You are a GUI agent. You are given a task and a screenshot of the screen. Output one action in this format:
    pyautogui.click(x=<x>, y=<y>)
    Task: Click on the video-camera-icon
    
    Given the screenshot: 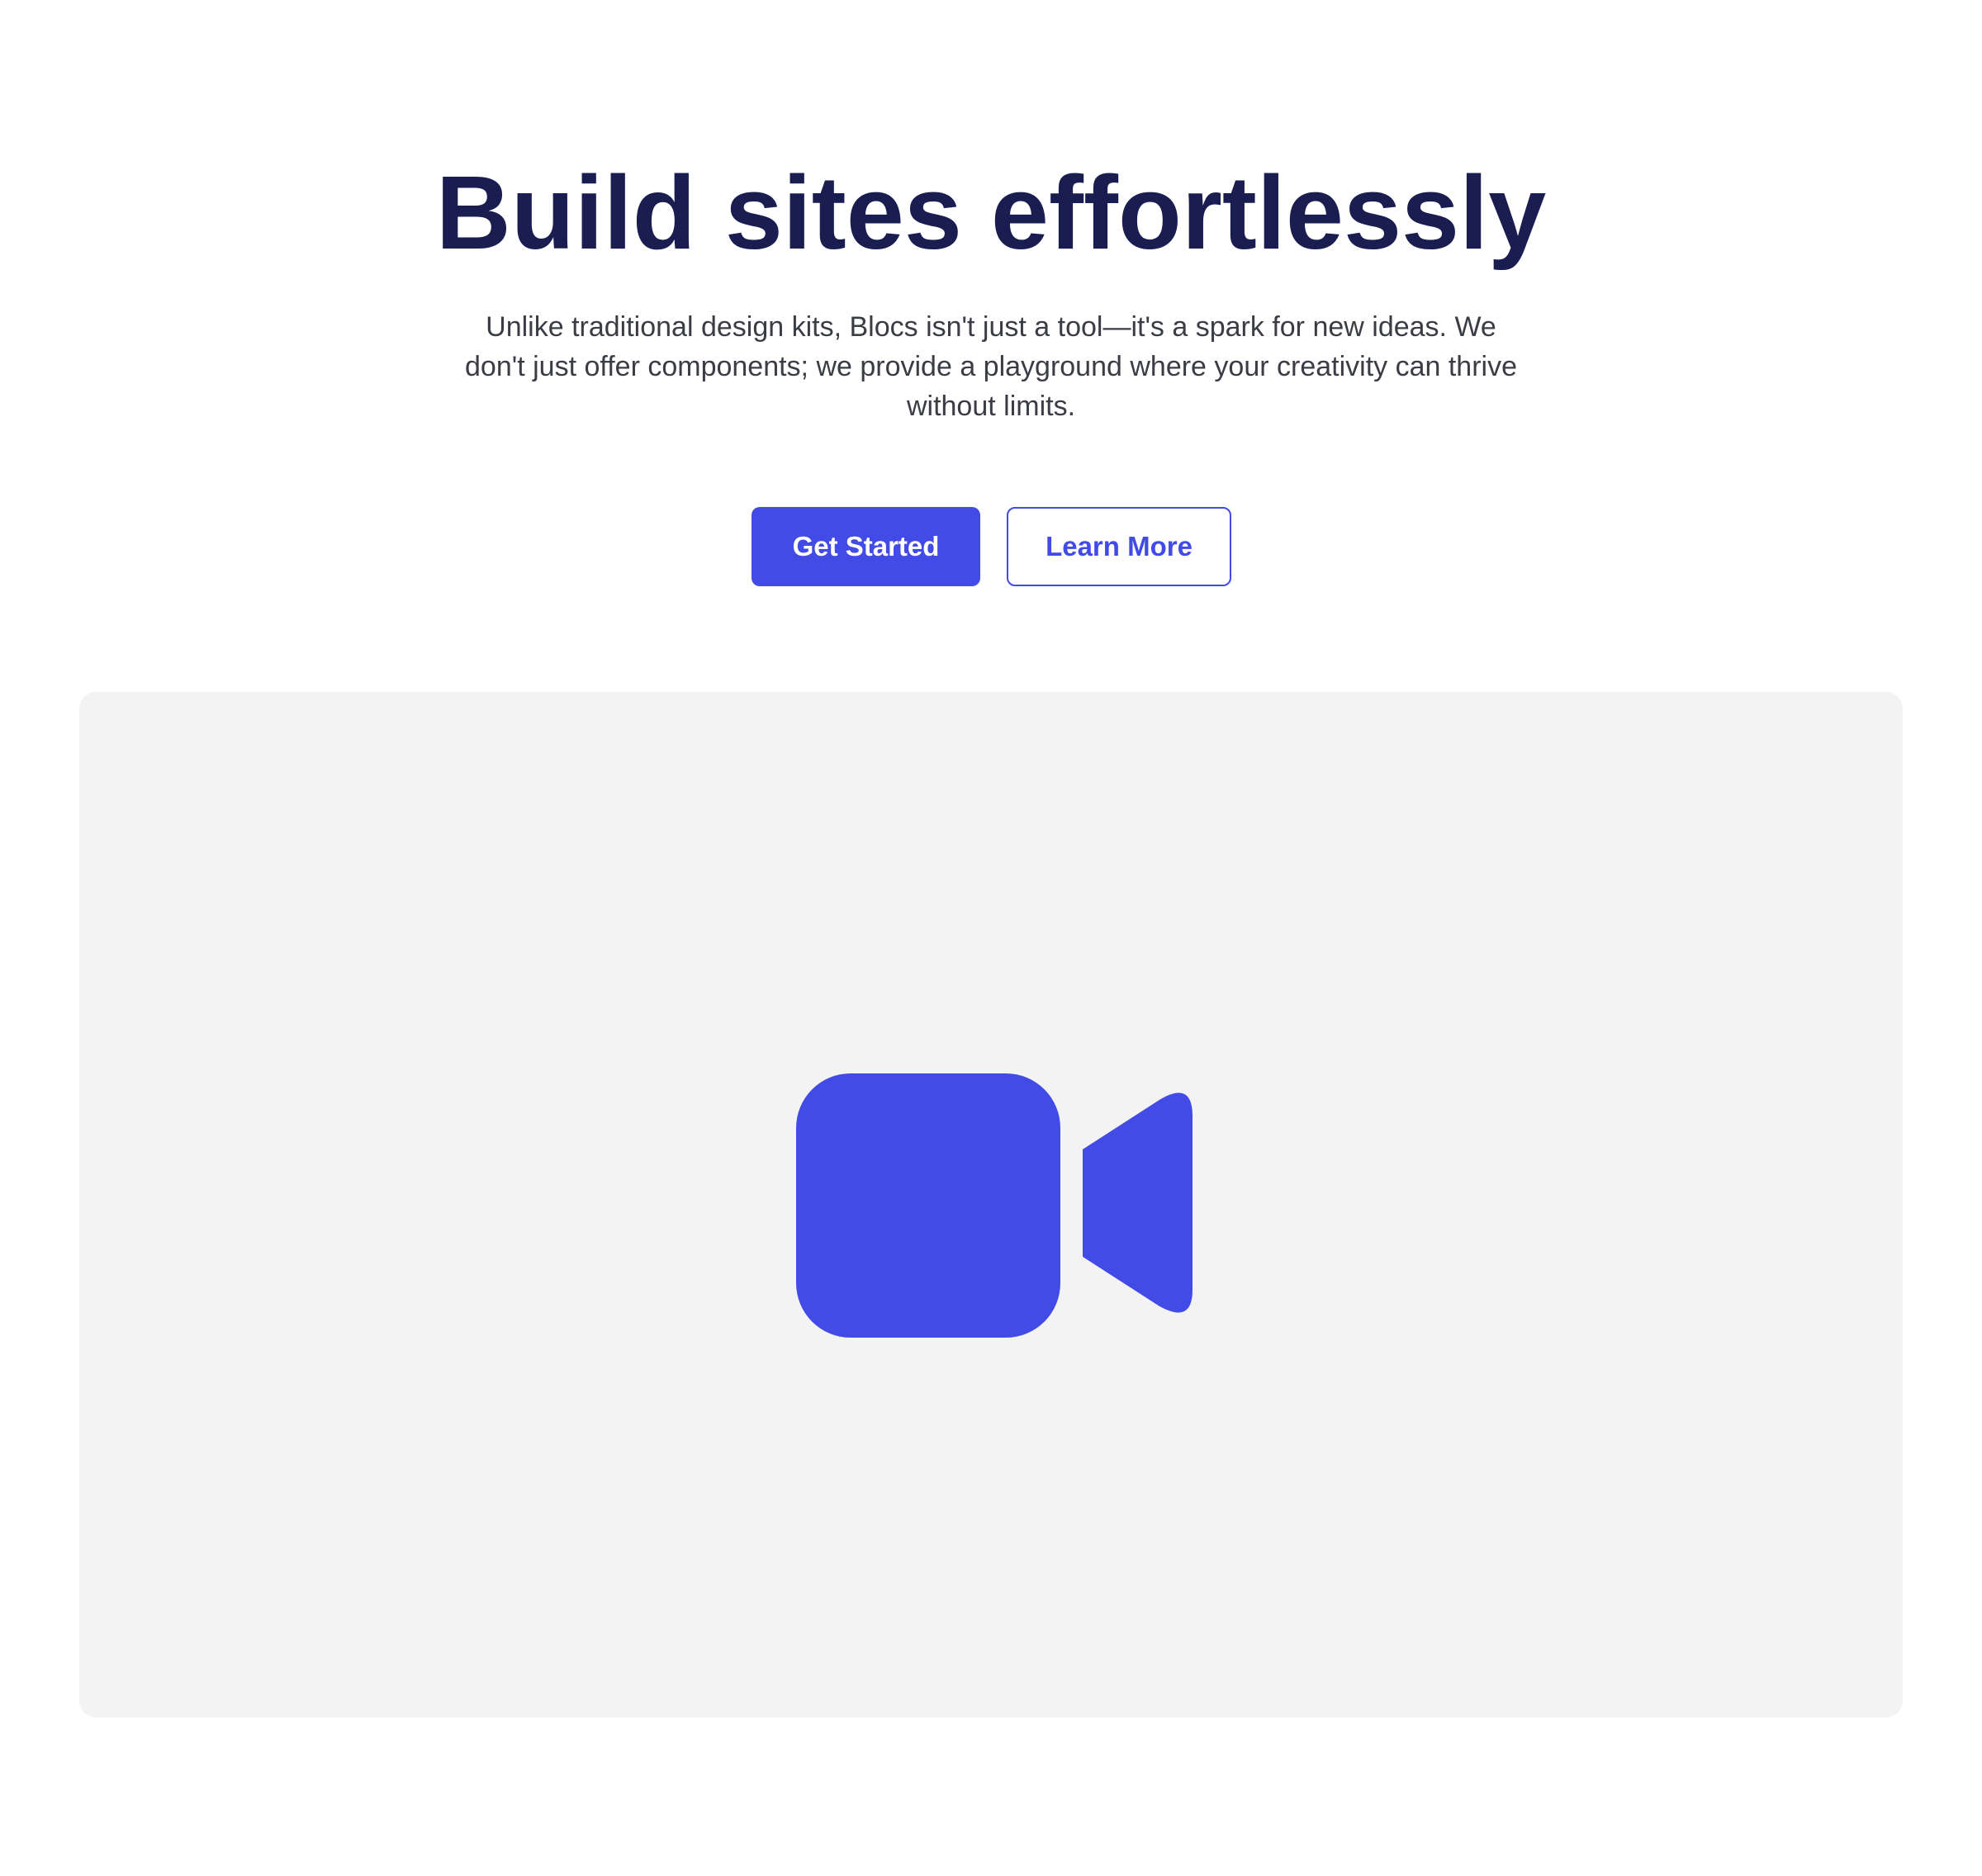 What is the action you would take?
    pyautogui.click(x=994, y=1205)
    